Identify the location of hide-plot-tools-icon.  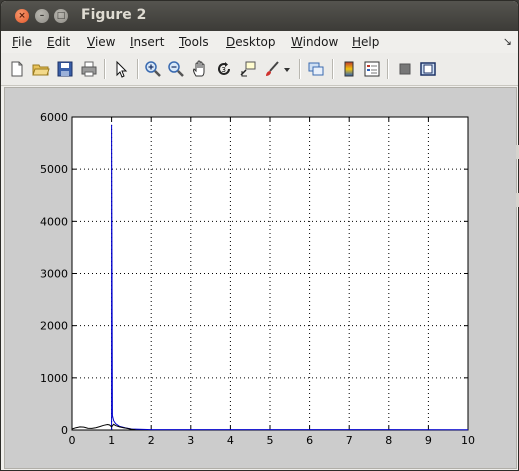
(405, 69).